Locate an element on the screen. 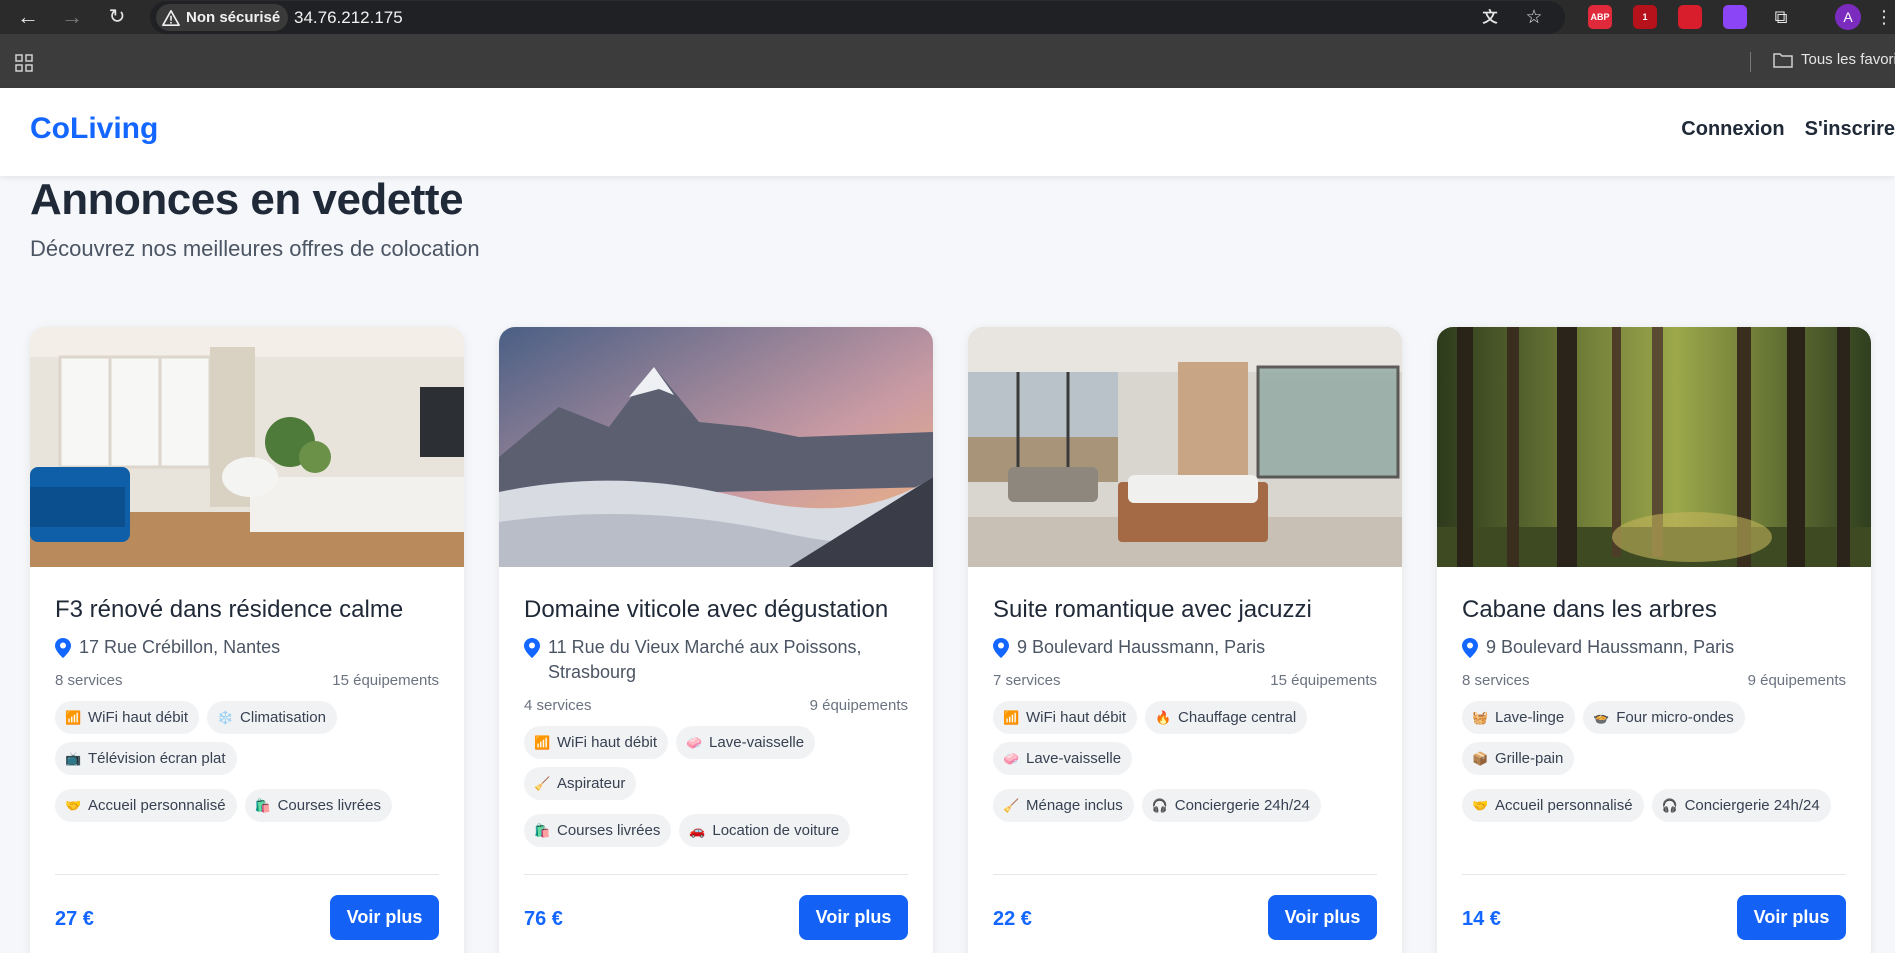 The height and width of the screenshot is (953, 1895). feature-icon: 🤝 is located at coordinates (73, 805).